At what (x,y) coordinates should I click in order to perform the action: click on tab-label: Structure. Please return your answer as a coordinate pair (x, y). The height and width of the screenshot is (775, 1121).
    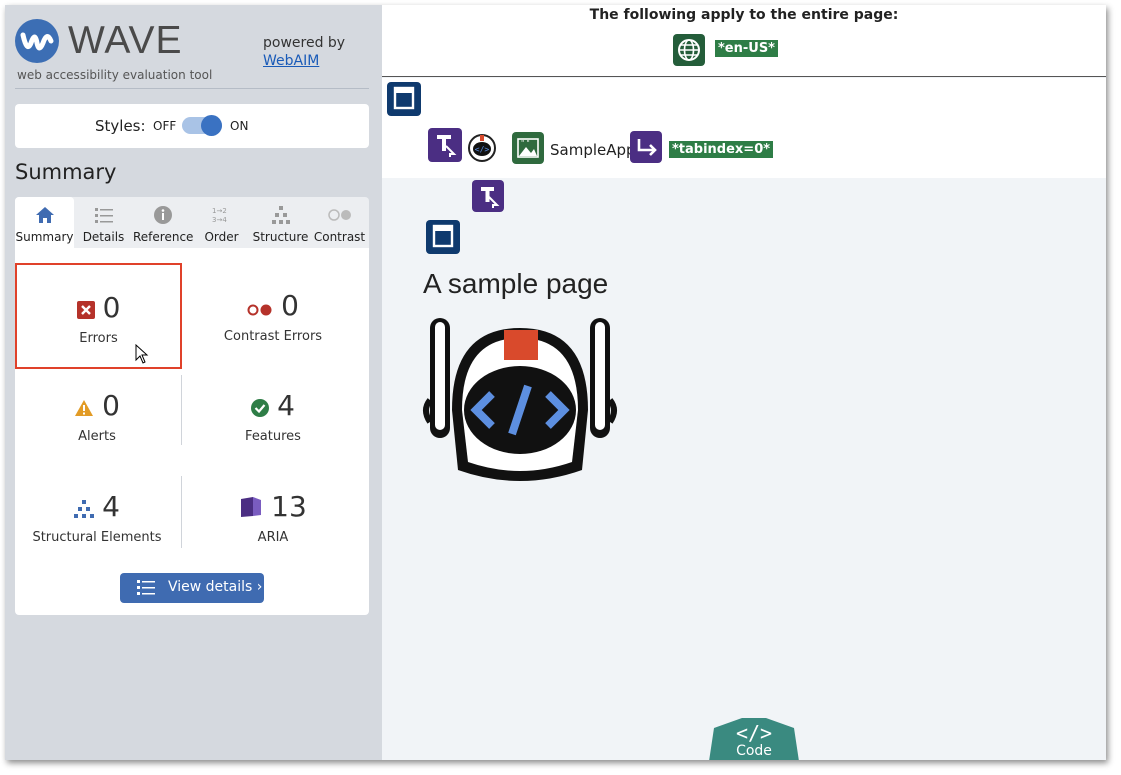
    Looking at the image, I should click on (280, 237).